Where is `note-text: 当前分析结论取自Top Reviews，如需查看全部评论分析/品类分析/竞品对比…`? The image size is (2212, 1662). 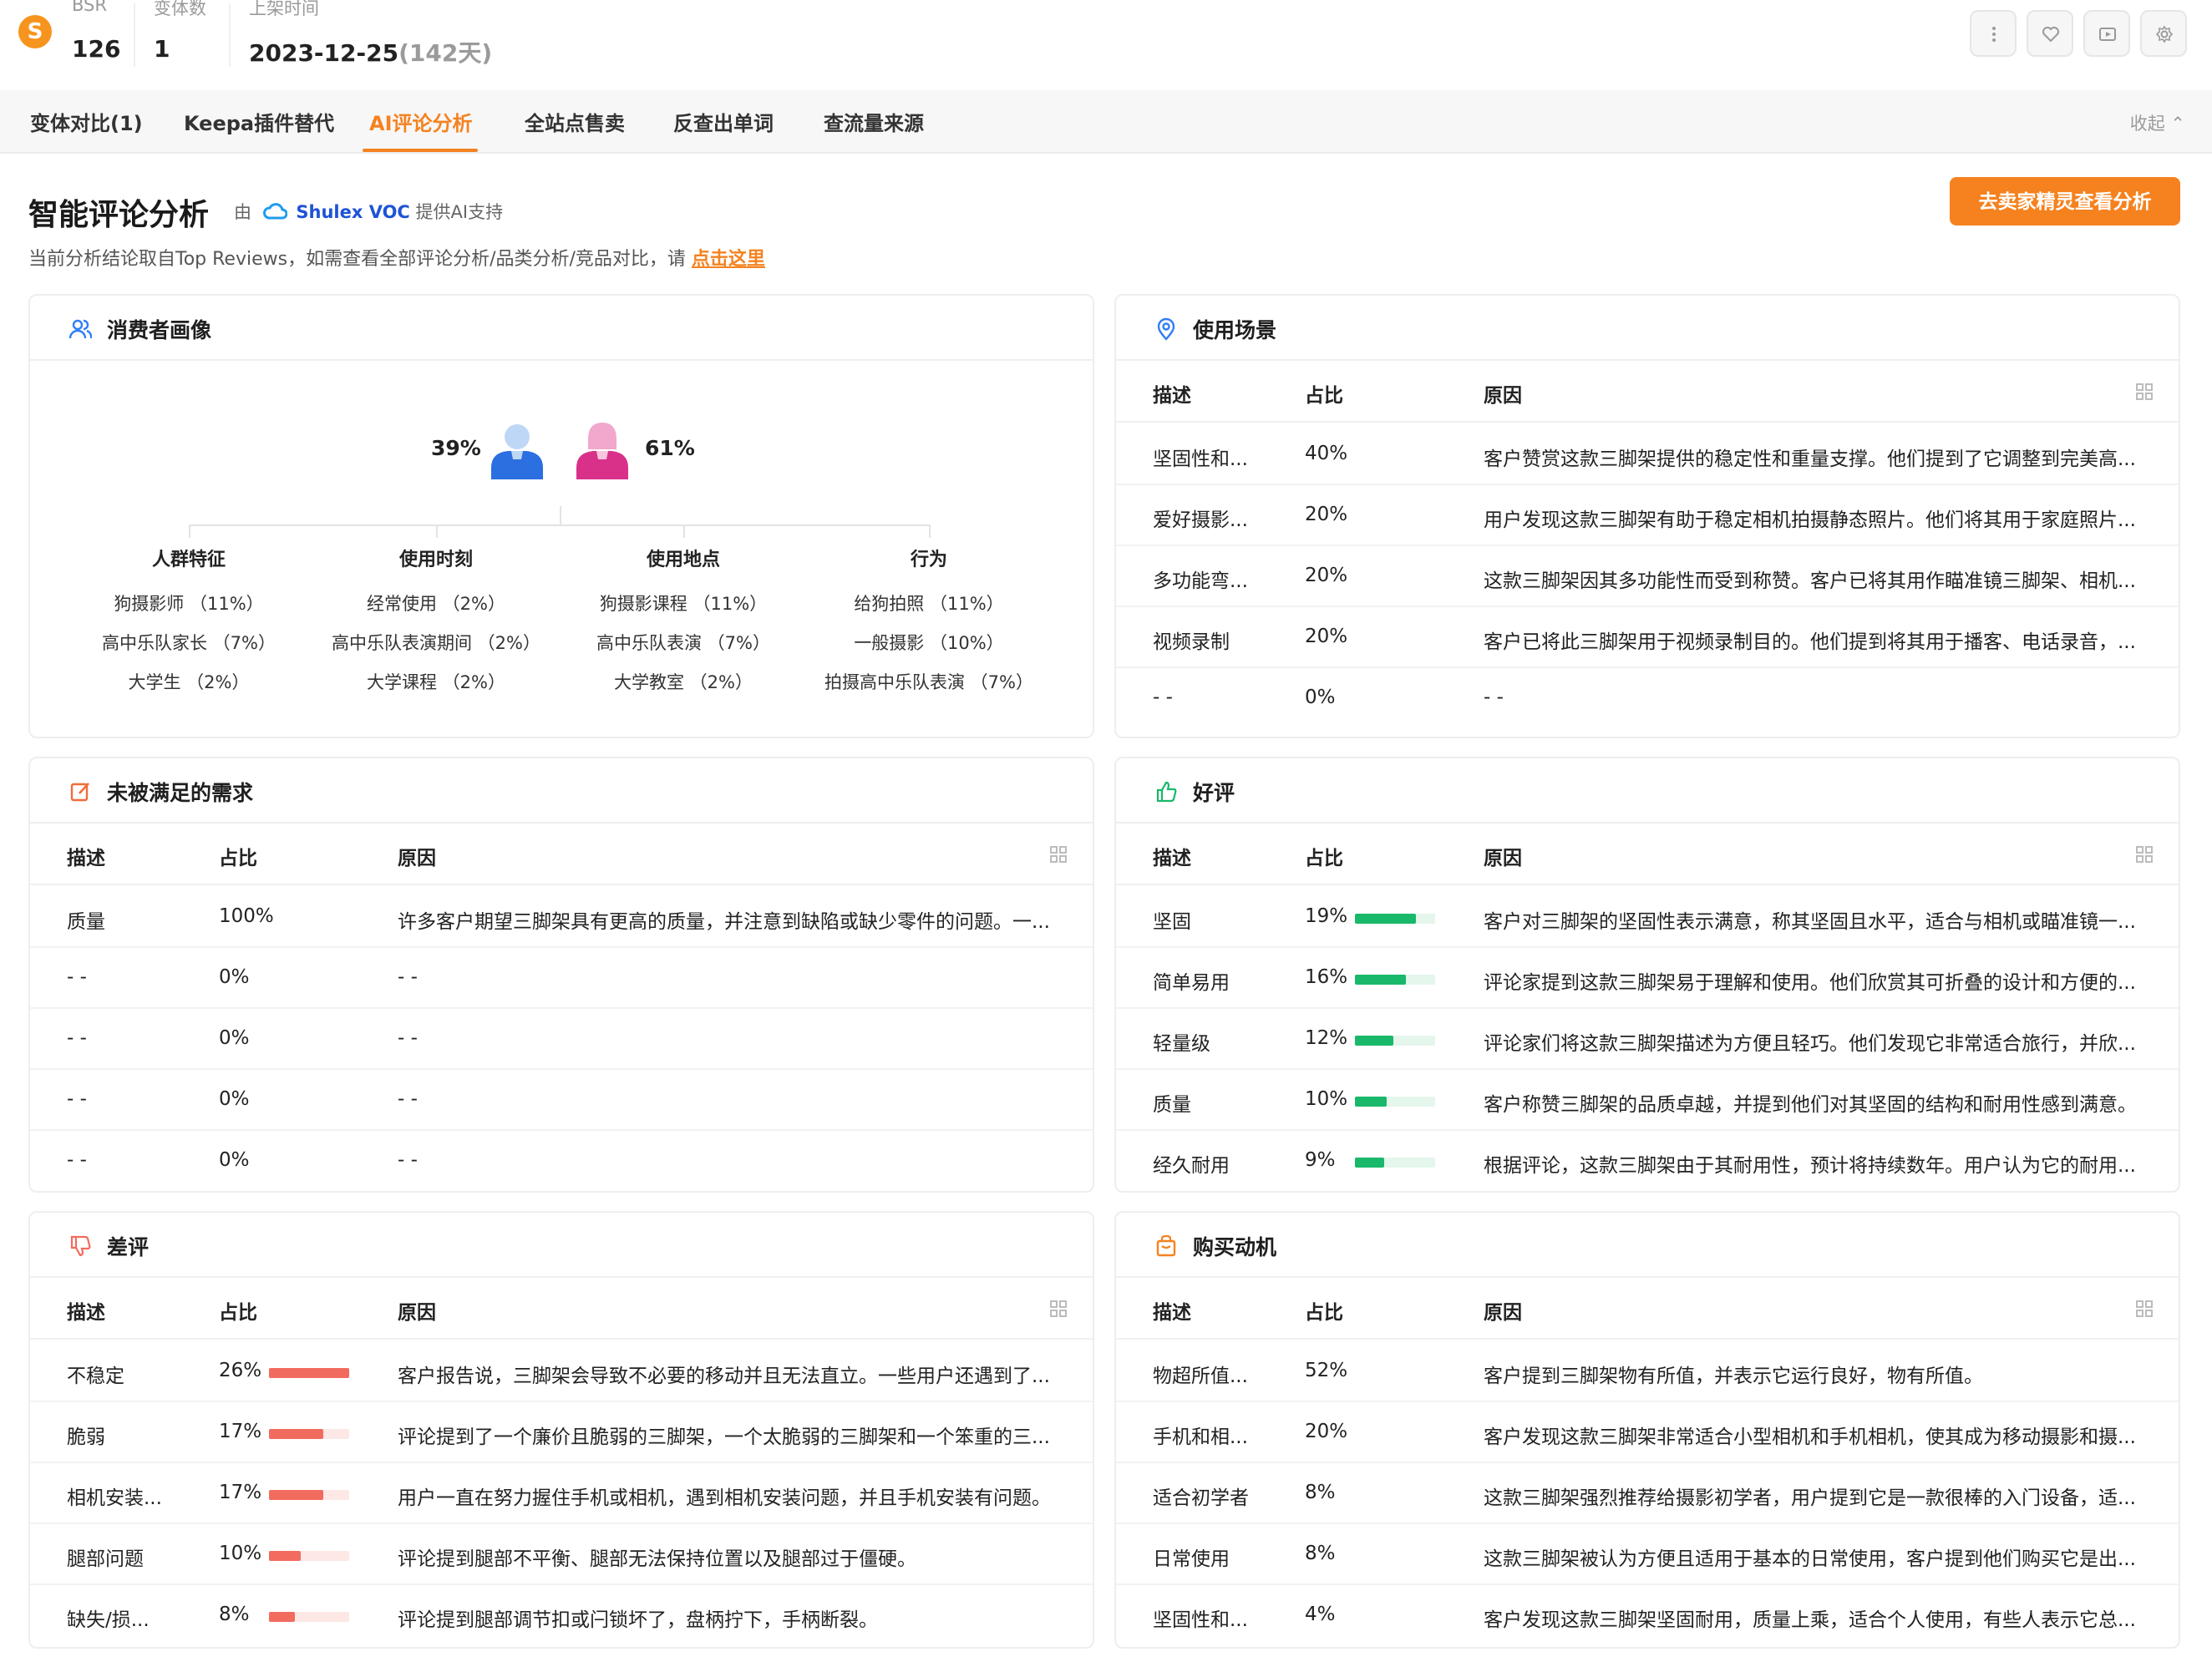
note-text: 当前分析结论取自Top Reviews，如需查看全部评论分析/品类分析/竞品对比… is located at coordinates (357, 259).